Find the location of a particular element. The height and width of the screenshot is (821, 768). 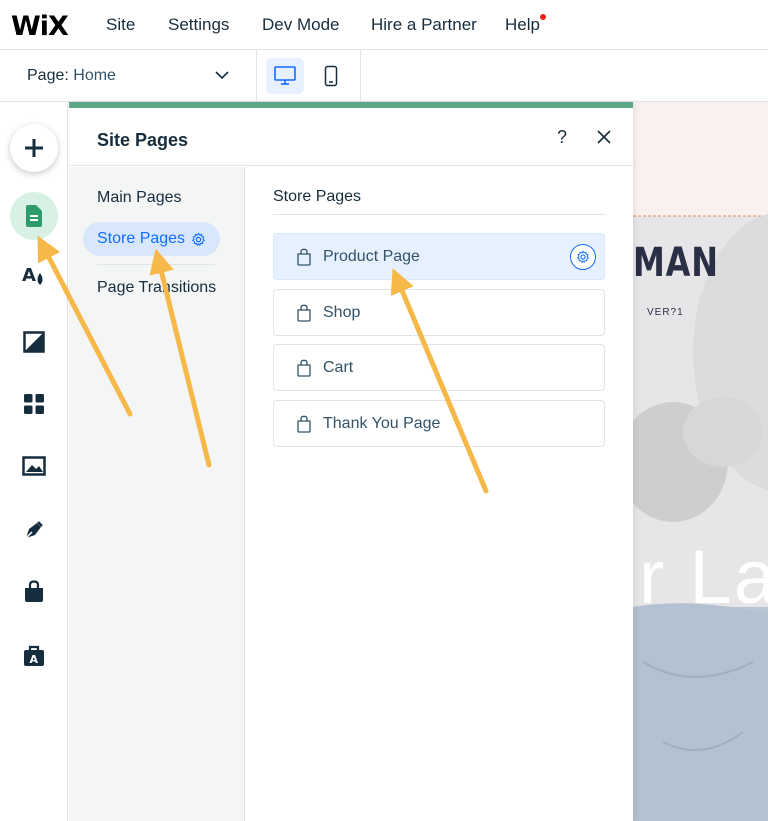

media-icon is located at coordinates (34, 466).